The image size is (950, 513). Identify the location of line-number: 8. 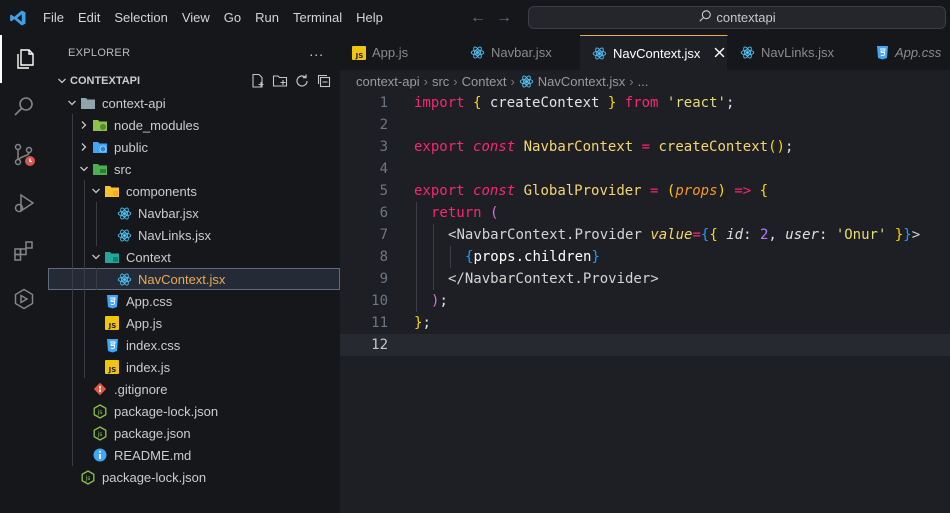
(383, 257).